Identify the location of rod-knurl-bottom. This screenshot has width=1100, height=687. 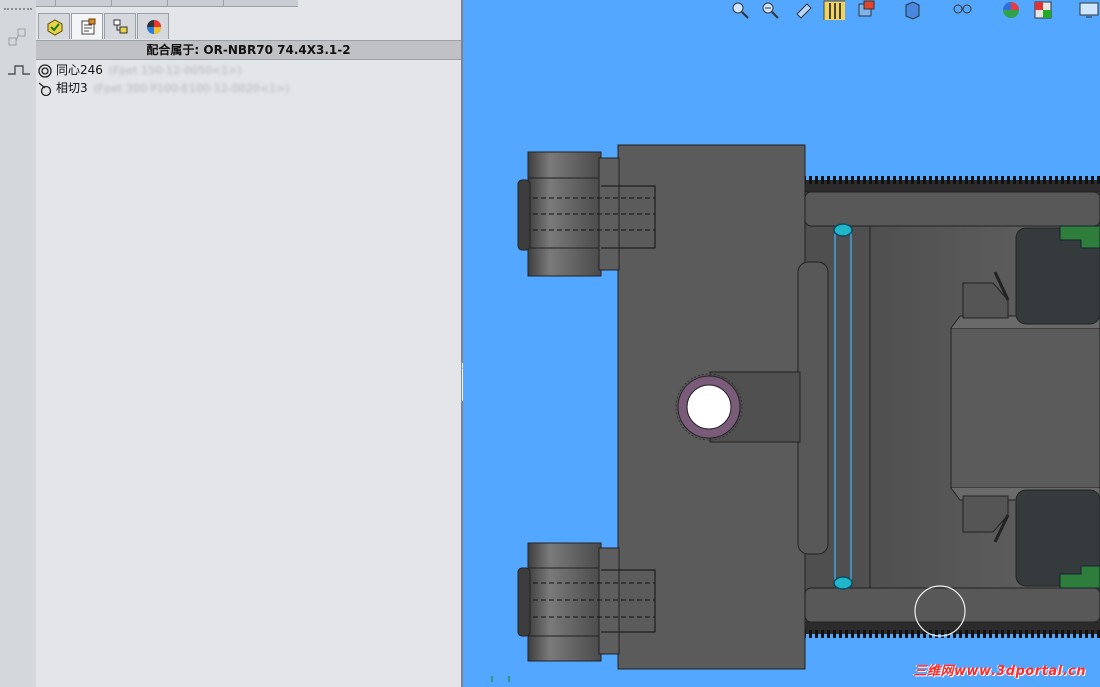
(951, 630).